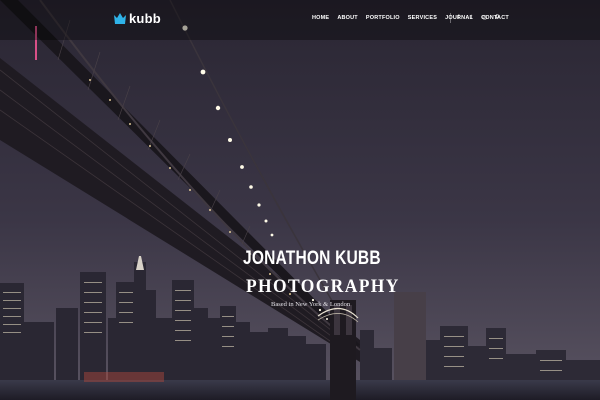 The width and height of the screenshot is (600, 400). Describe the element at coordinates (323, 286) in the screenshot. I see `hero-subtitle: PHOTOGRAPHY` at that location.